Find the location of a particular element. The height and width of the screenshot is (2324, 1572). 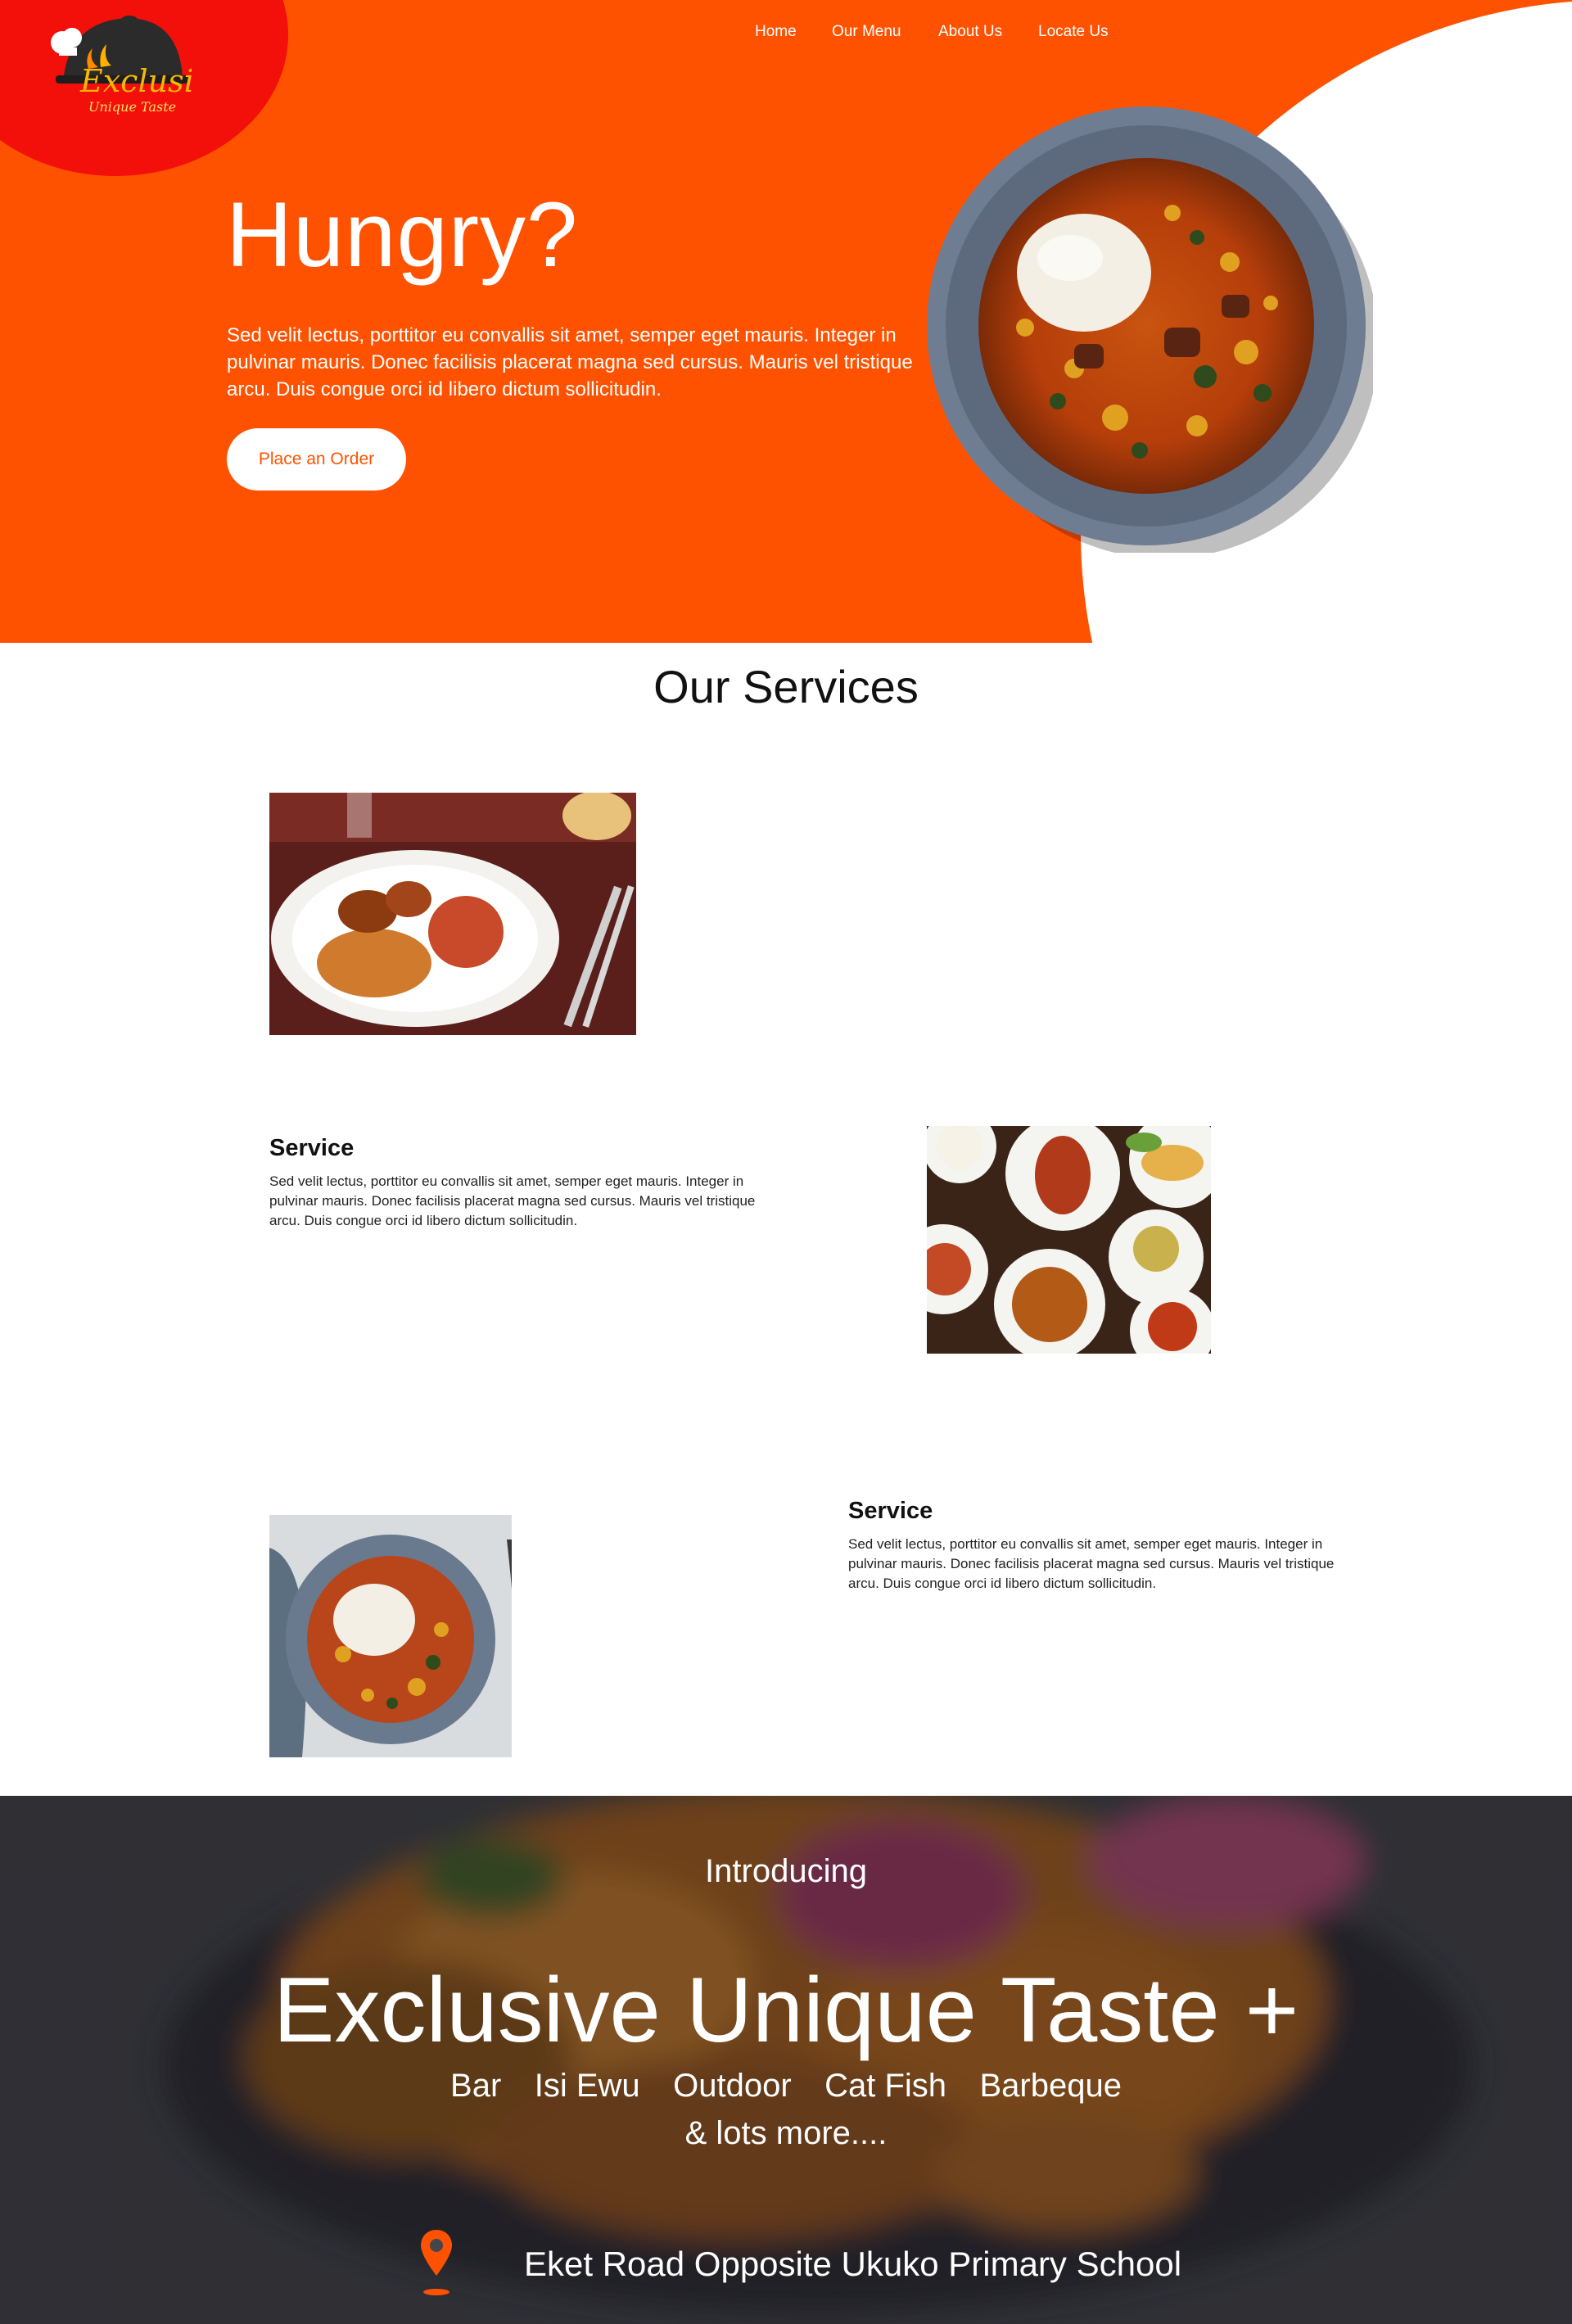

logo-tagline: Unique Taste is located at coordinates (132, 107).